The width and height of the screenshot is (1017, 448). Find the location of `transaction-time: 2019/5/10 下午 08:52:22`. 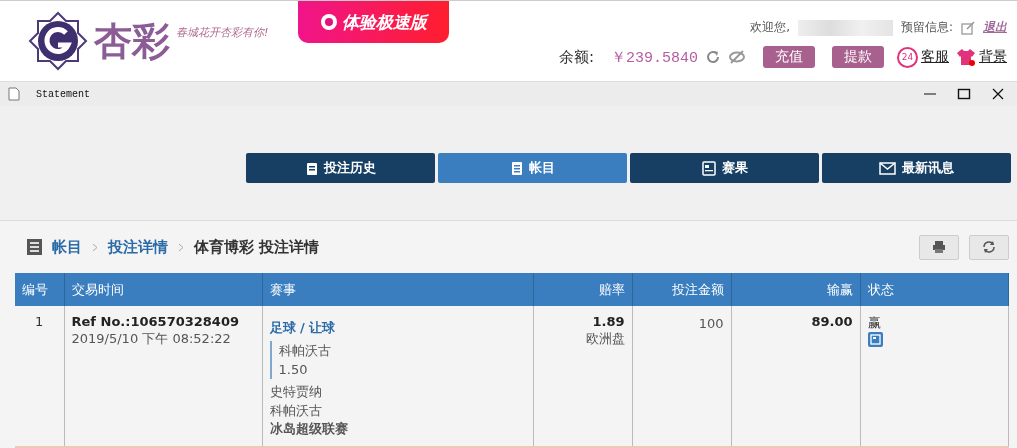

transaction-time: 2019/5/10 下午 08:52:22 is located at coordinates (151, 339).